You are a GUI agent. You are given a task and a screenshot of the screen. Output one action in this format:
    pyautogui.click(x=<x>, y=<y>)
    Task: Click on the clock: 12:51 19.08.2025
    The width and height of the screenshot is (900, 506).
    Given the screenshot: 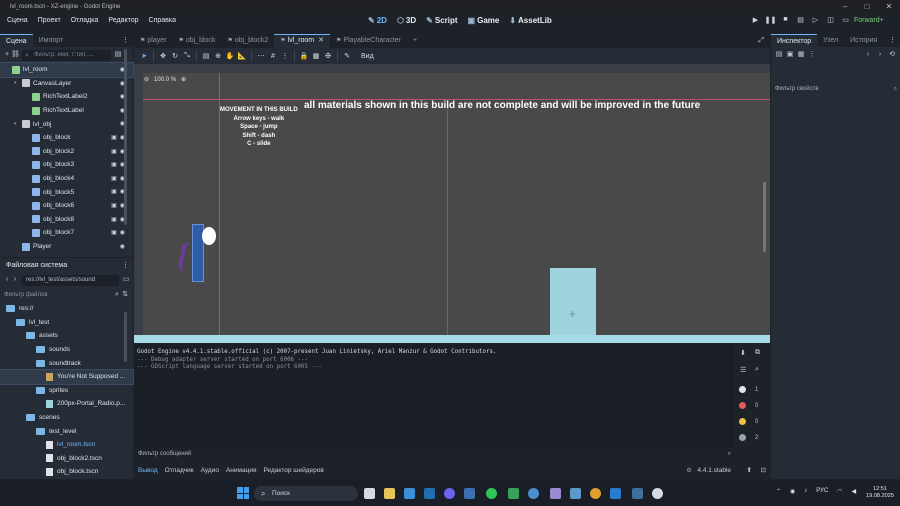 What is the action you would take?
    pyautogui.click(x=880, y=493)
    